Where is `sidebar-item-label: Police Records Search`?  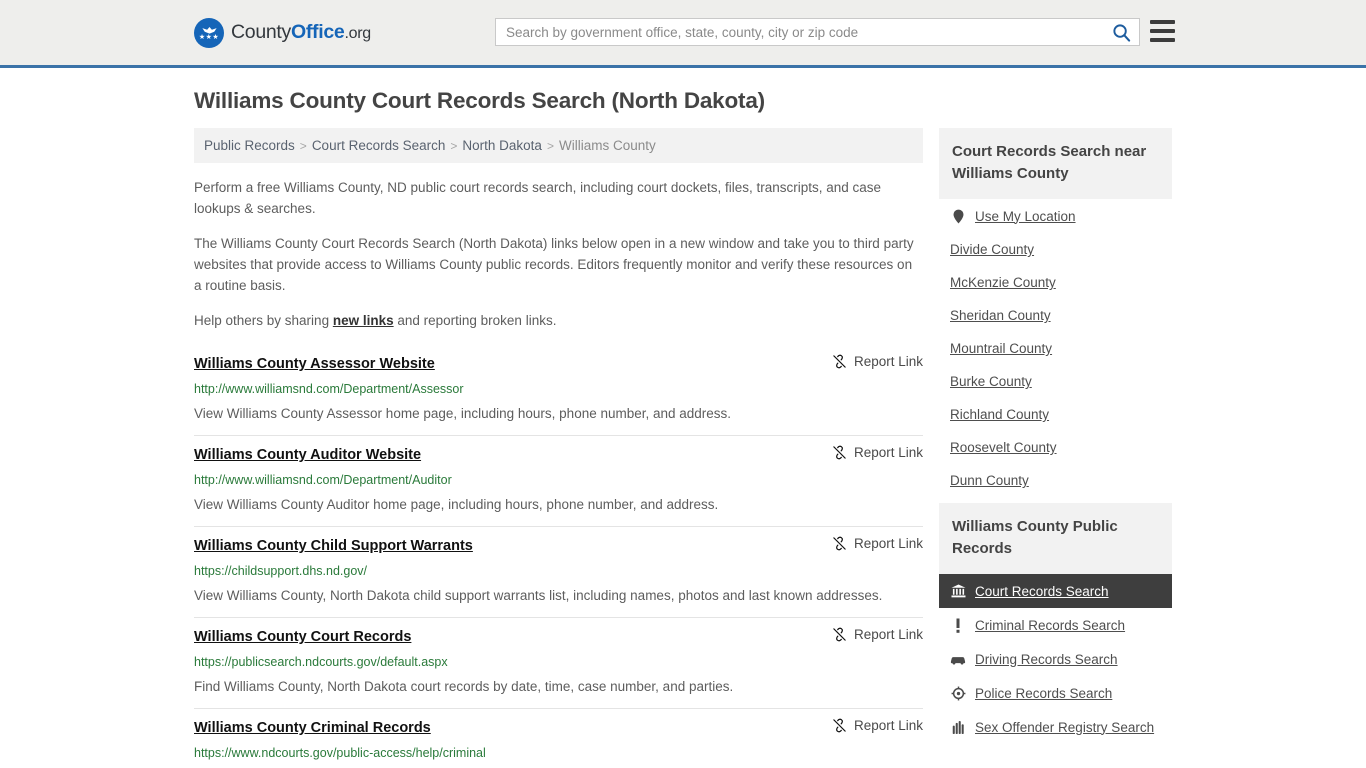 sidebar-item-label: Police Records Search is located at coordinates (1044, 693).